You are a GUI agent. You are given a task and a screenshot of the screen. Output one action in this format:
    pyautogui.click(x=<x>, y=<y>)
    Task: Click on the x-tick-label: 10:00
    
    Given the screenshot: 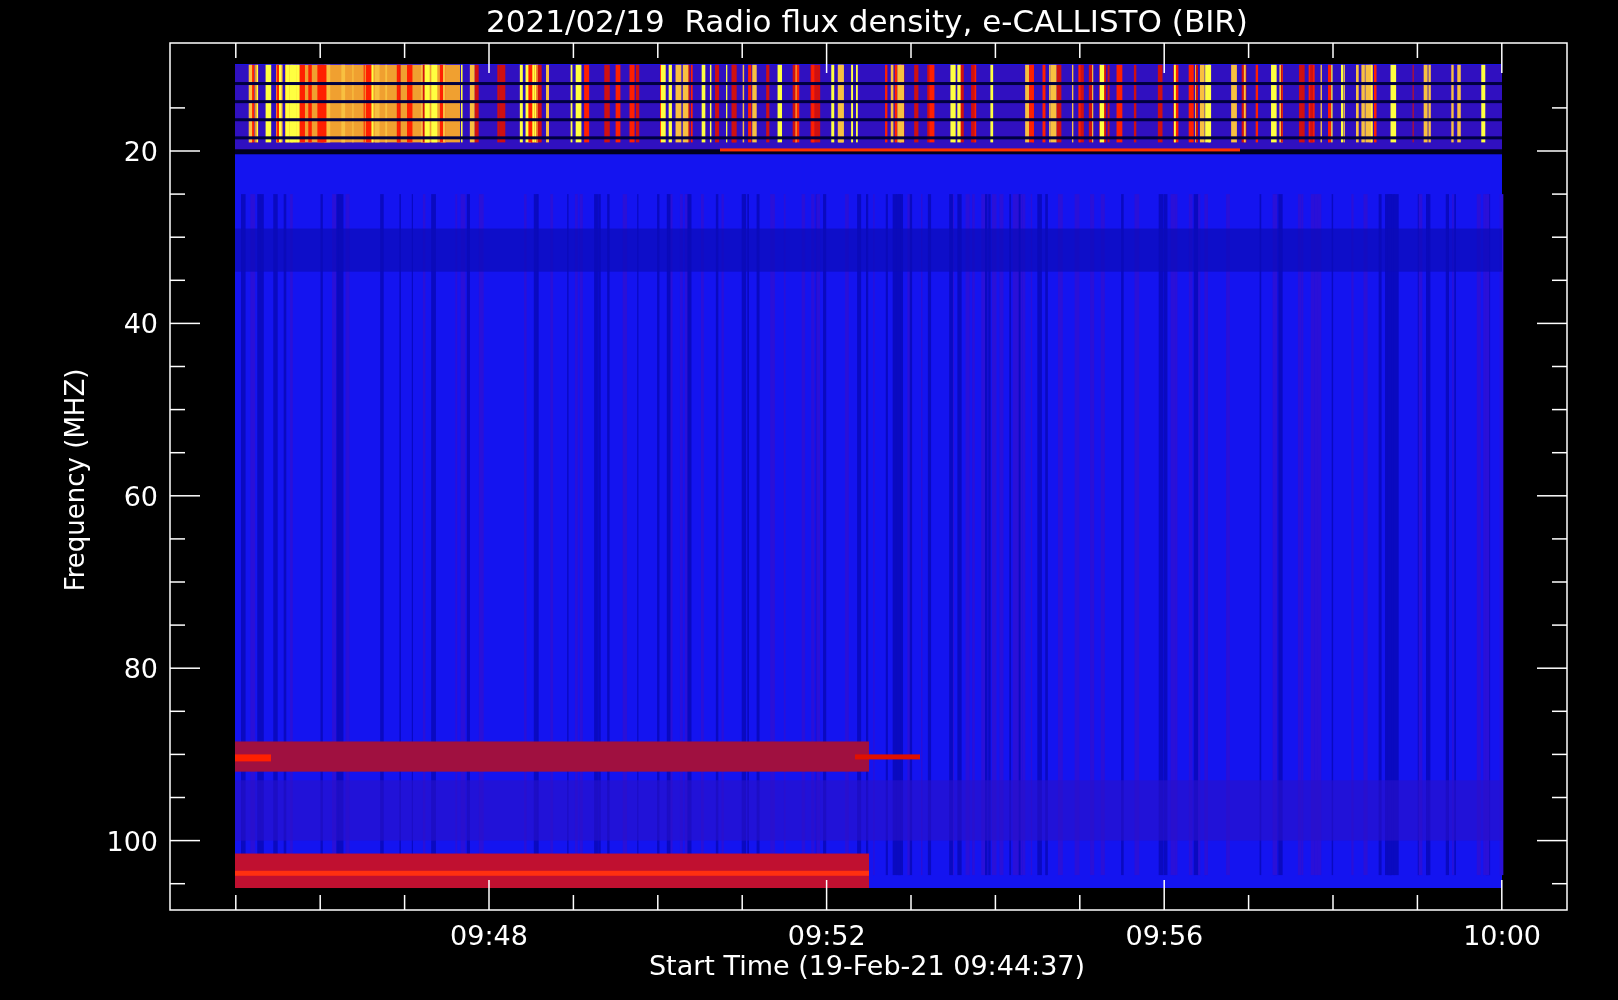 What is the action you would take?
    pyautogui.click(x=1502, y=935)
    